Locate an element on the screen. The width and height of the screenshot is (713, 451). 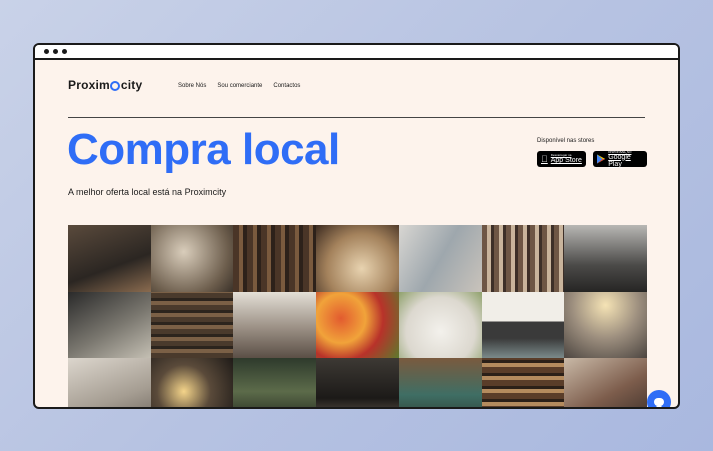
app-store-label: App Store is located at coordinates (563, 160).